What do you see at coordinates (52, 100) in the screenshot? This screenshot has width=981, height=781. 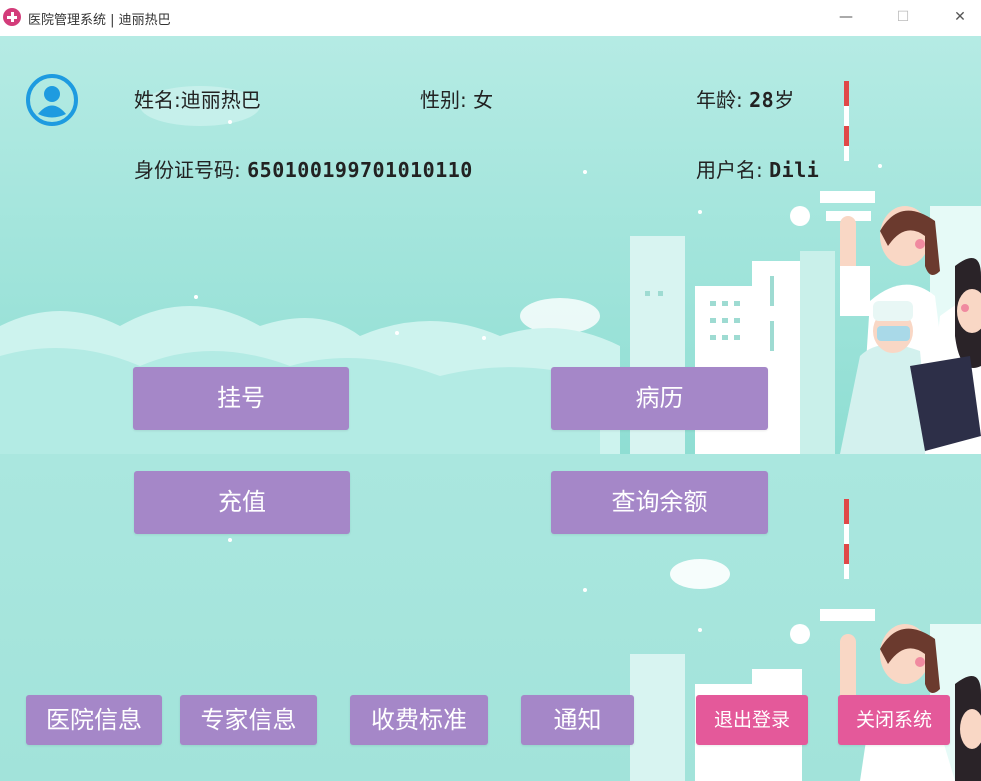 I see `user-avatar-icon` at bounding box center [52, 100].